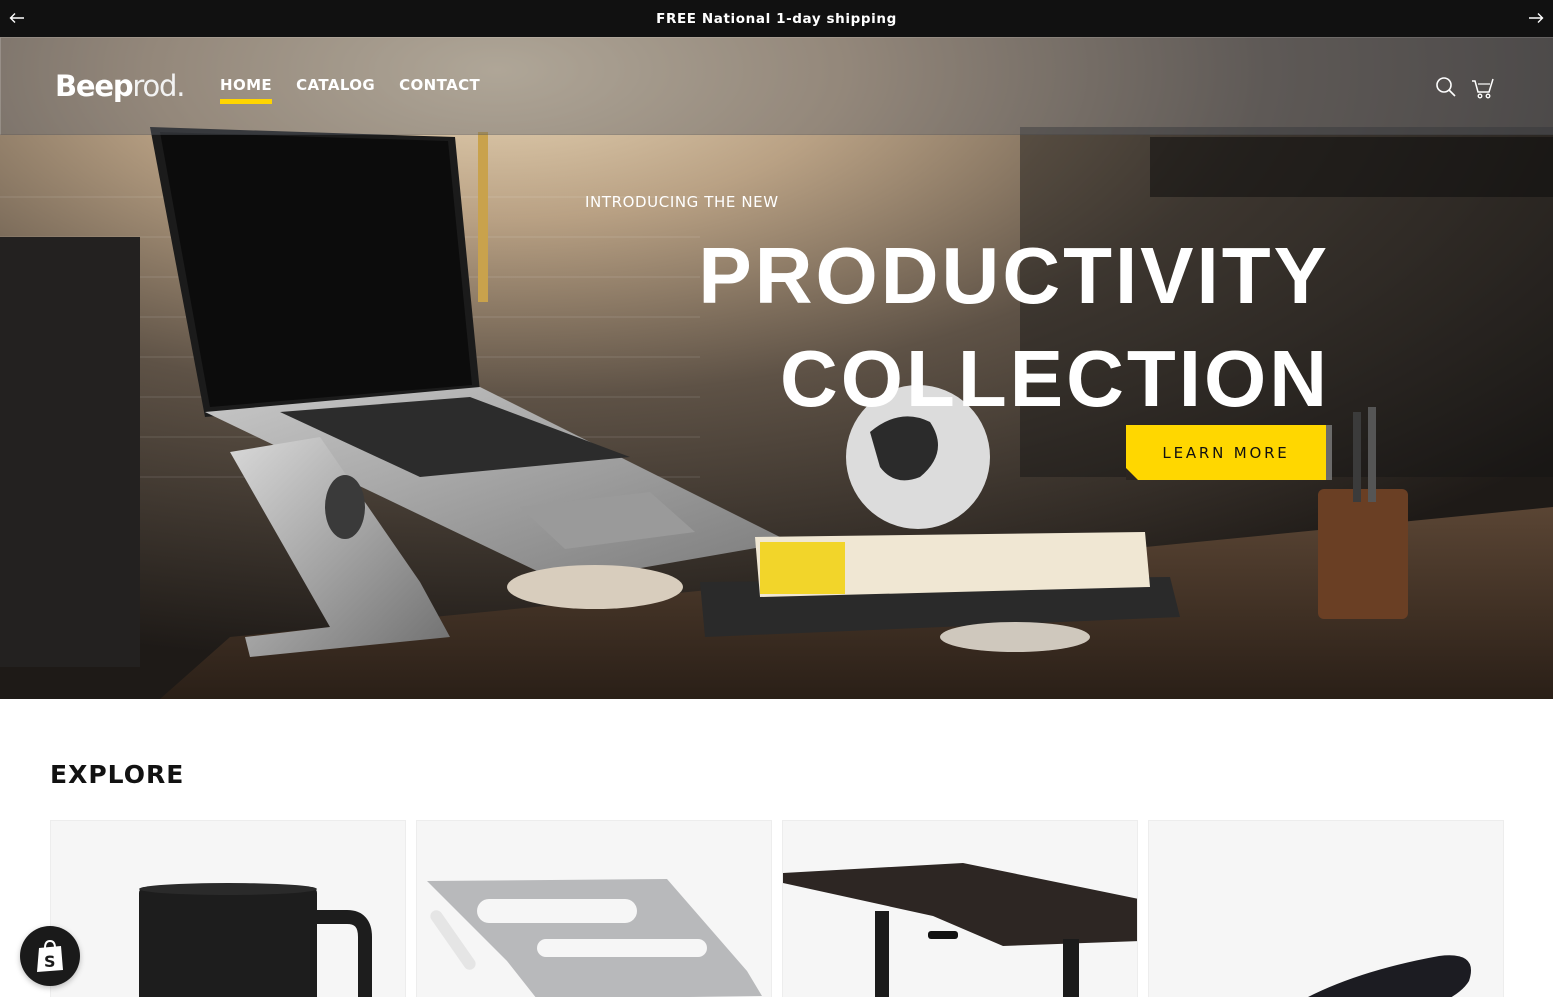  Describe the element at coordinates (1465, 87) in the screenshot. I see `header-actions` at that location.